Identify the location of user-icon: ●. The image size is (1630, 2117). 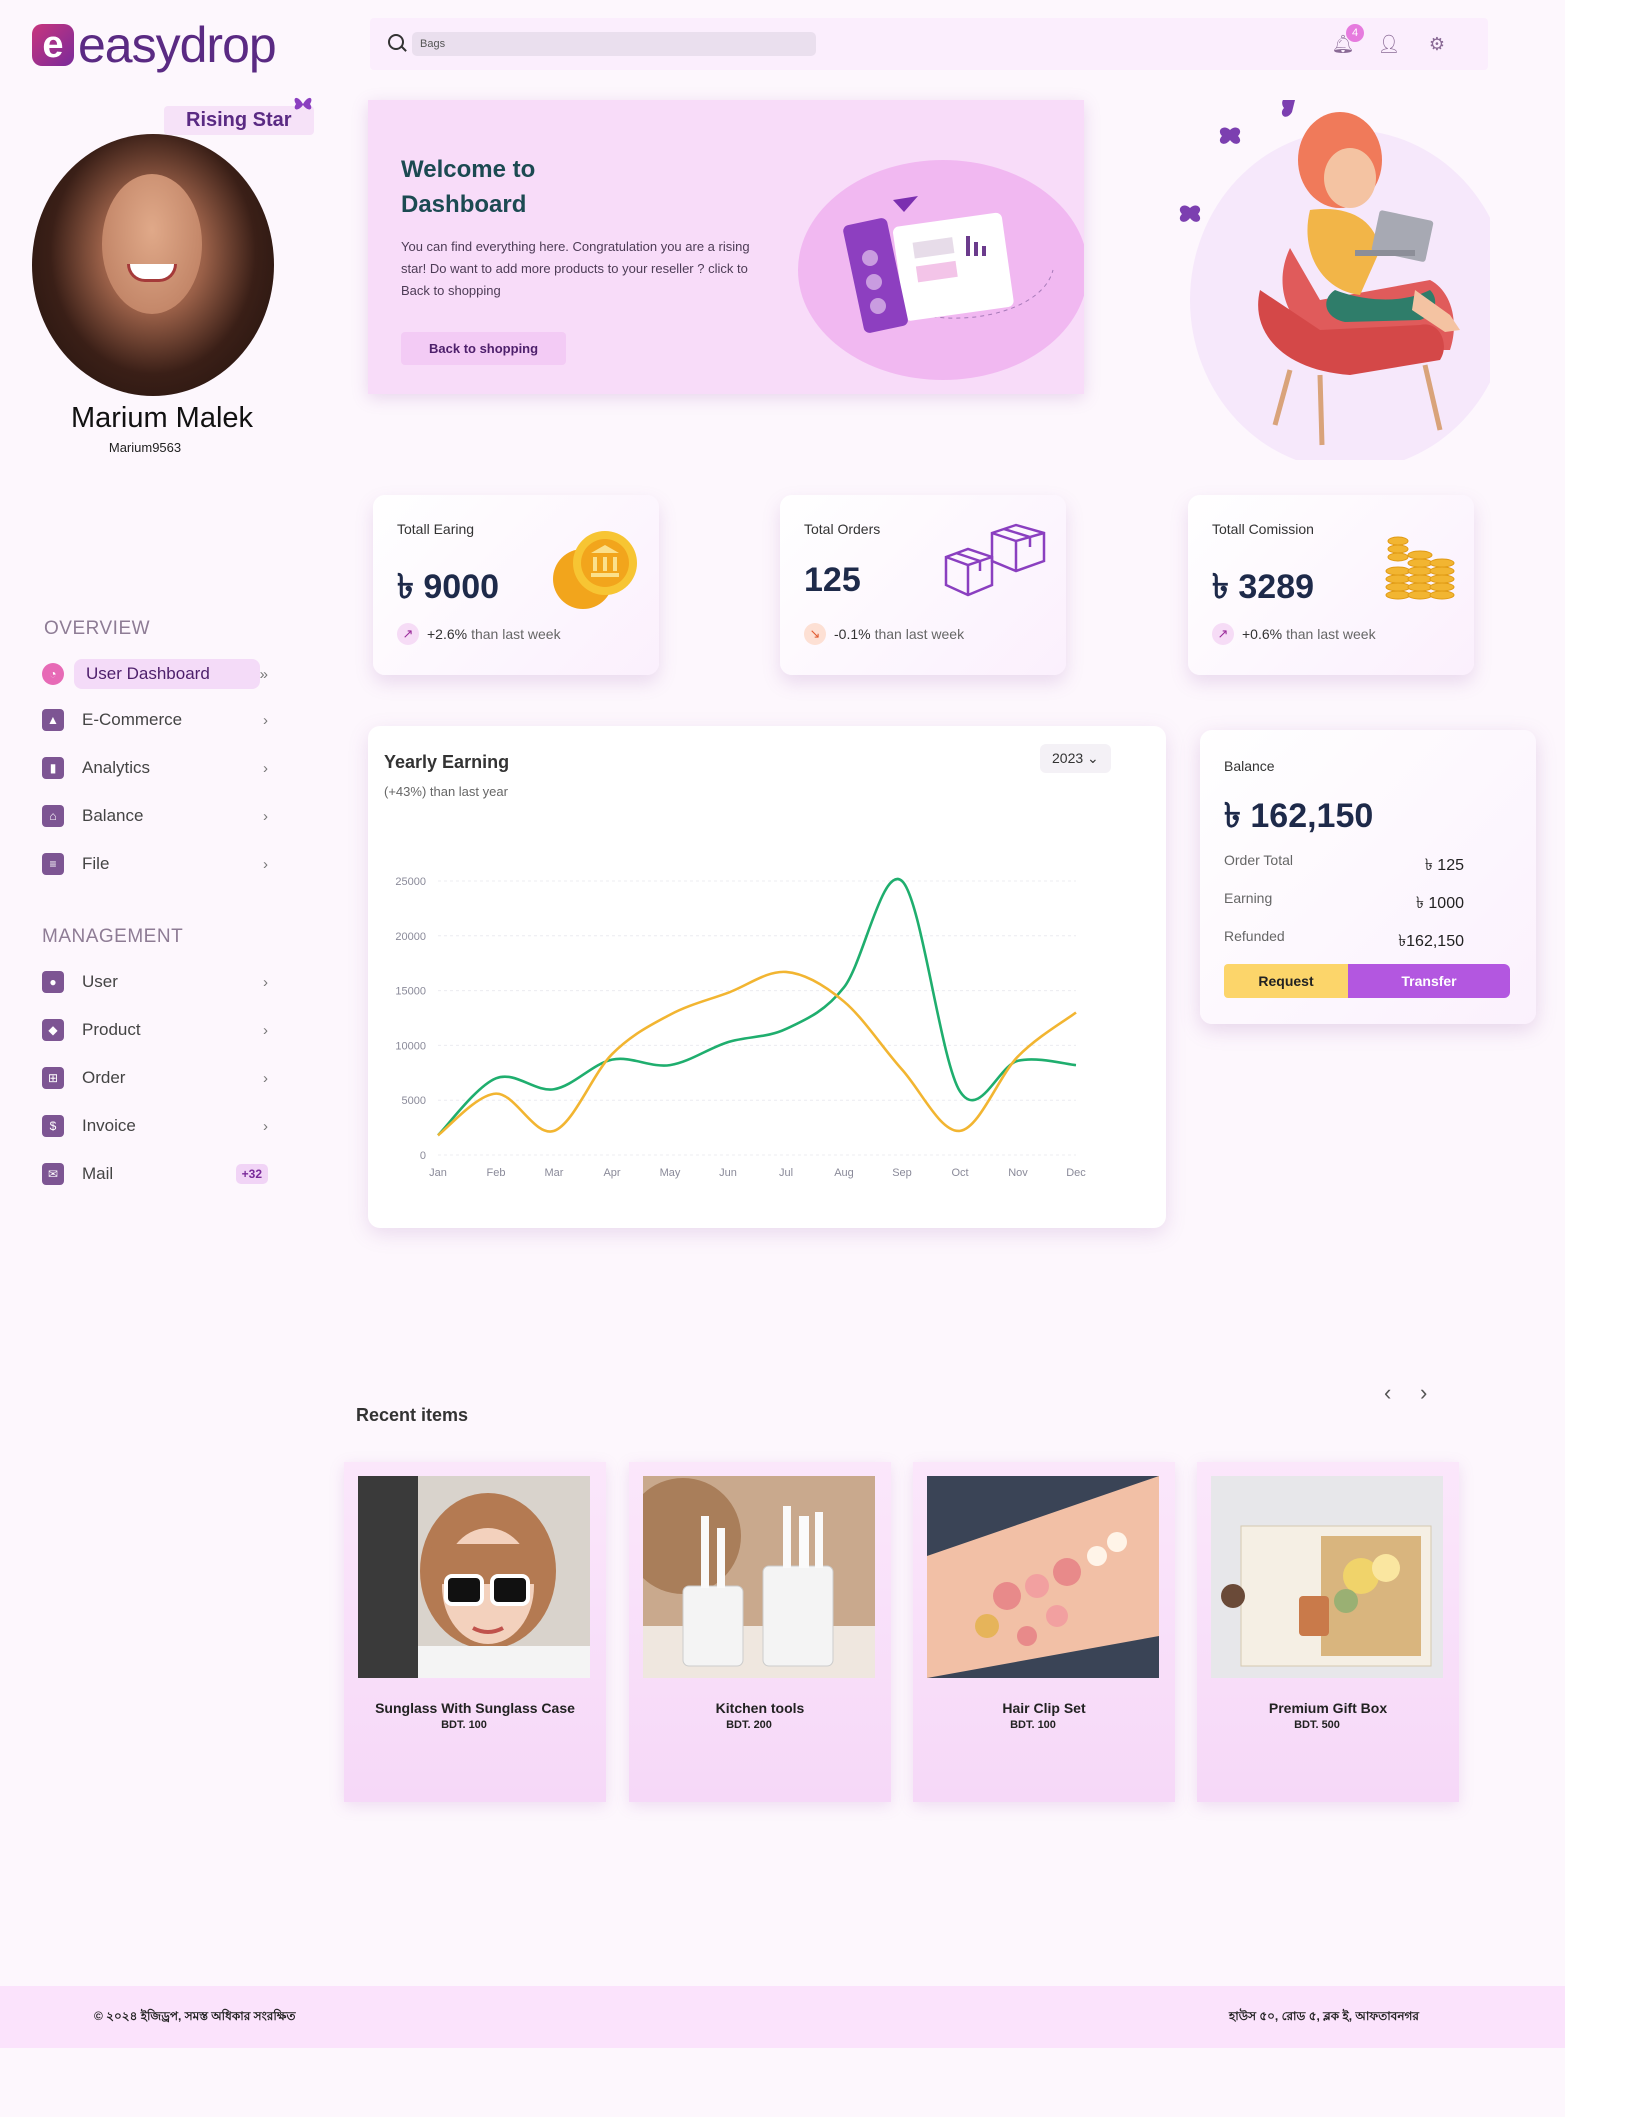
(53, 982).